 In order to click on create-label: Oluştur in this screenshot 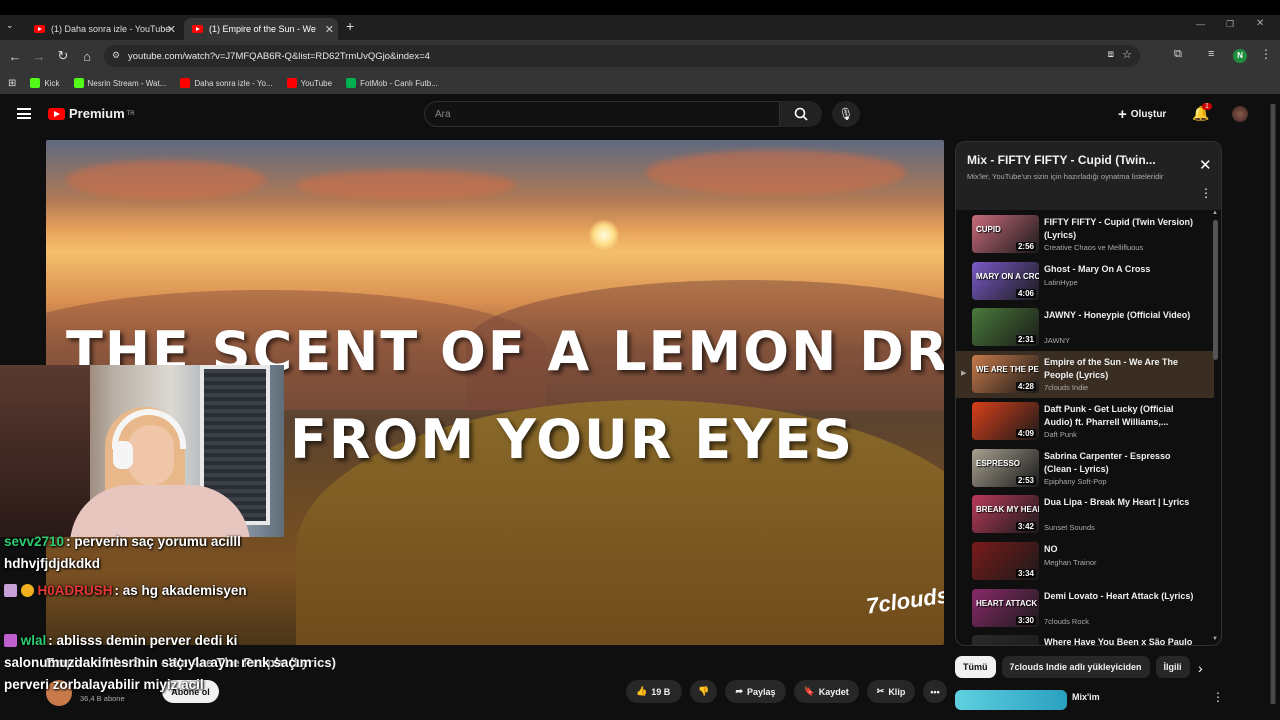, I will do `click(1148, 114)`.